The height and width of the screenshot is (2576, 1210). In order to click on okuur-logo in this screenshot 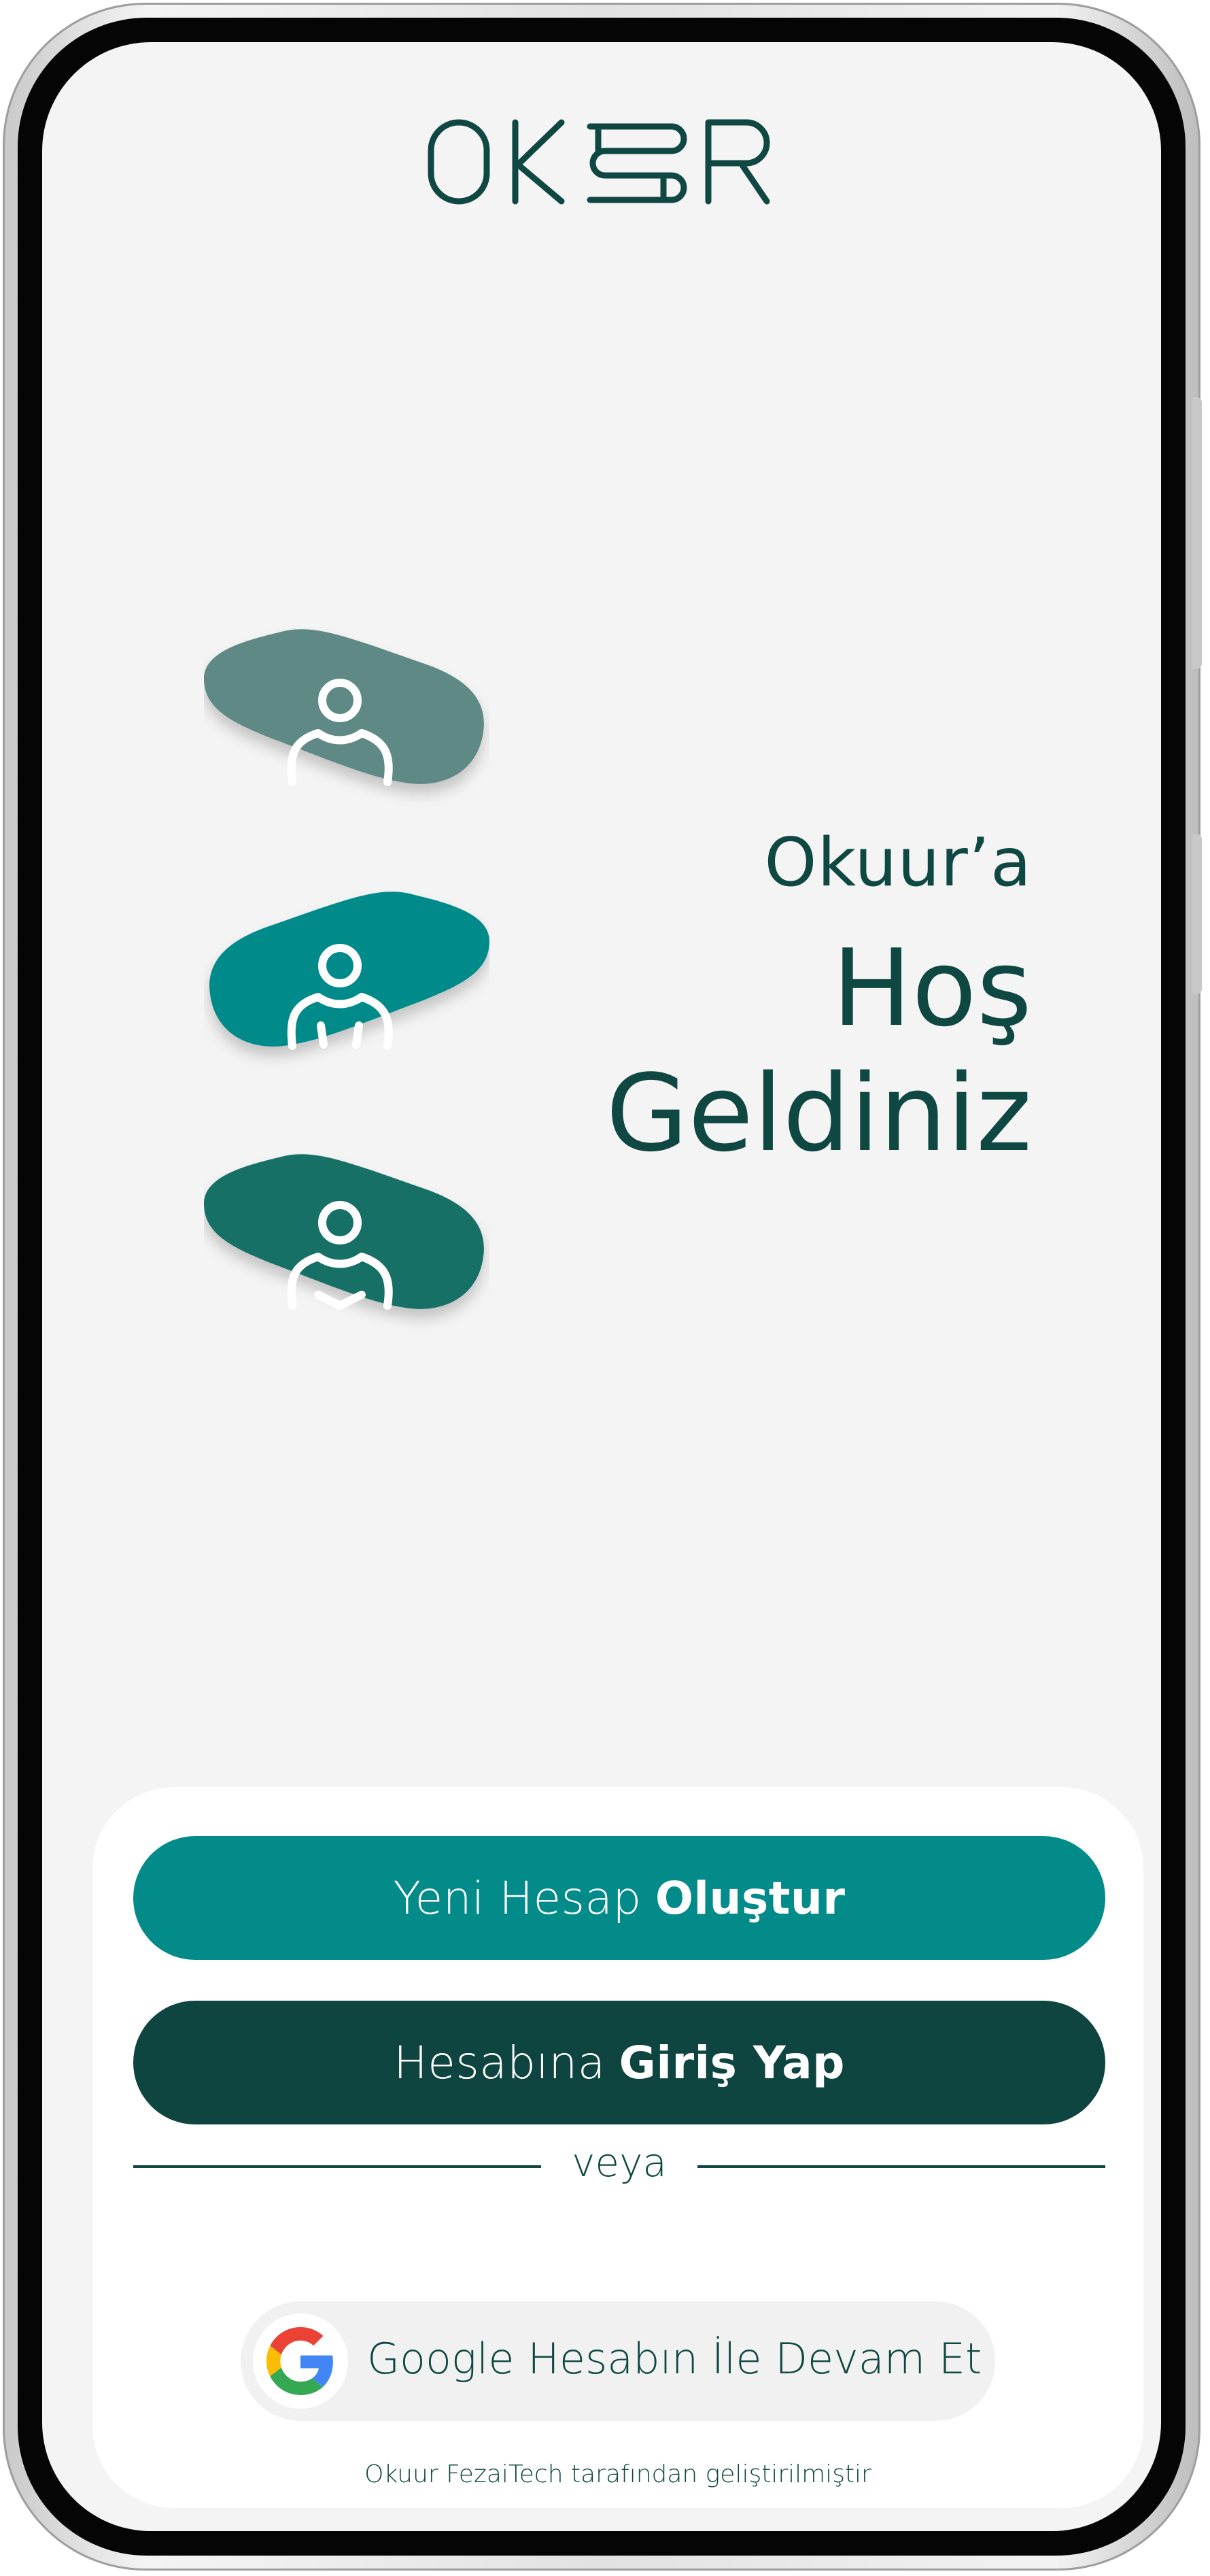, I will do `click(620, 158)`.